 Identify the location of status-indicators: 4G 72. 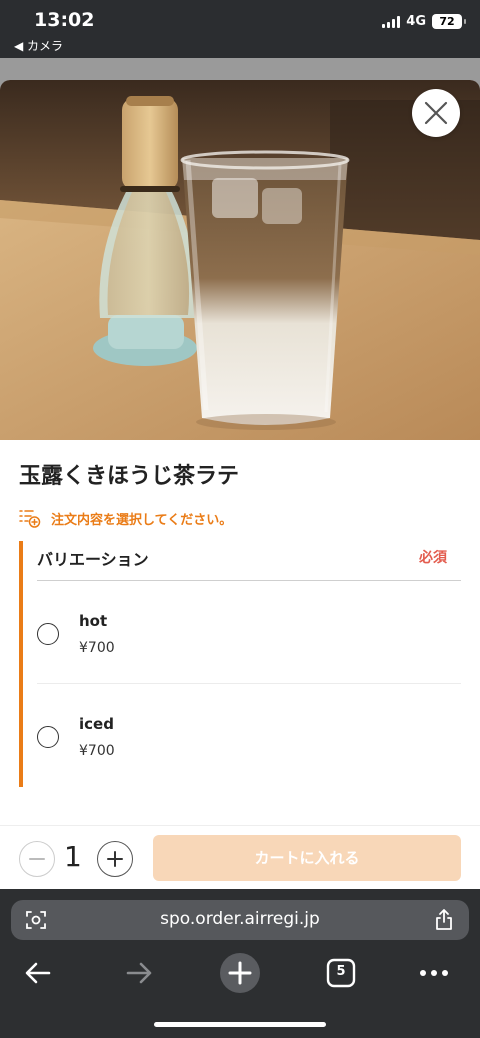
(424, 21).